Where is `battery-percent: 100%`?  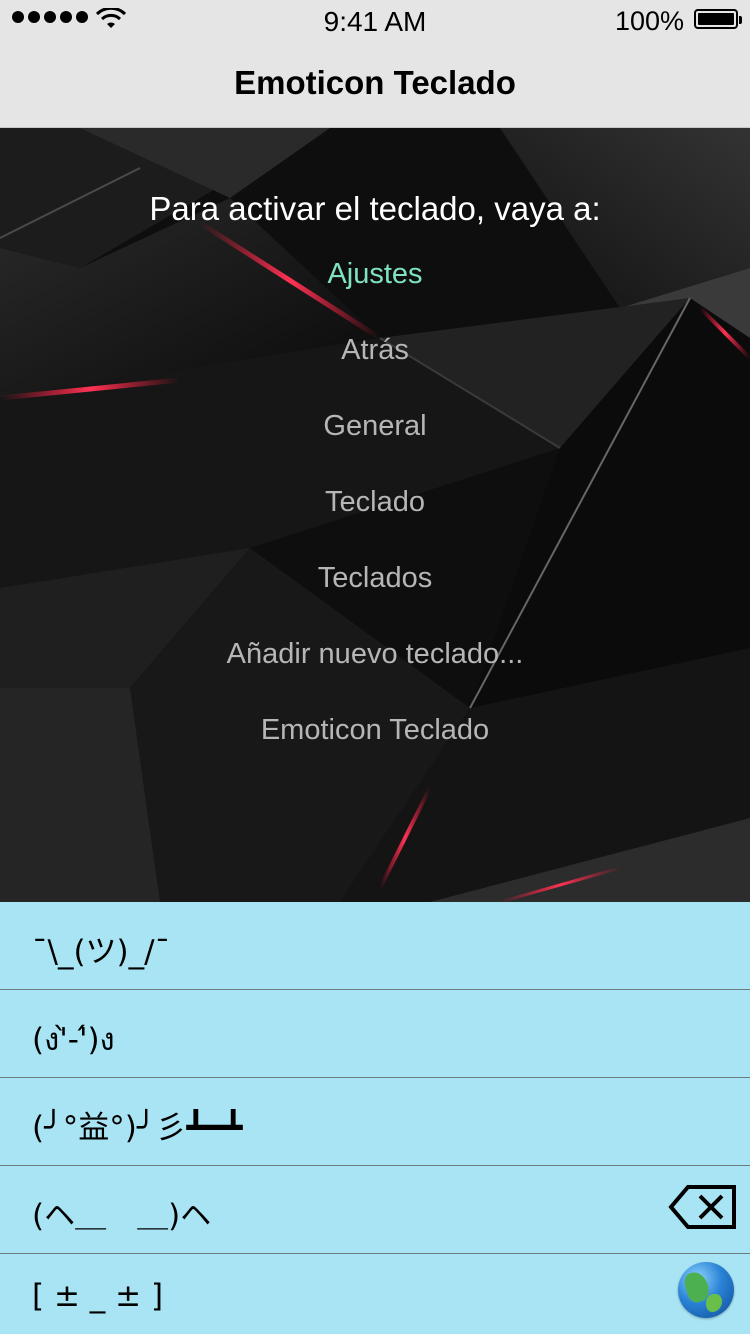
battery-percent: 100% is located at coordinates (649, 21).